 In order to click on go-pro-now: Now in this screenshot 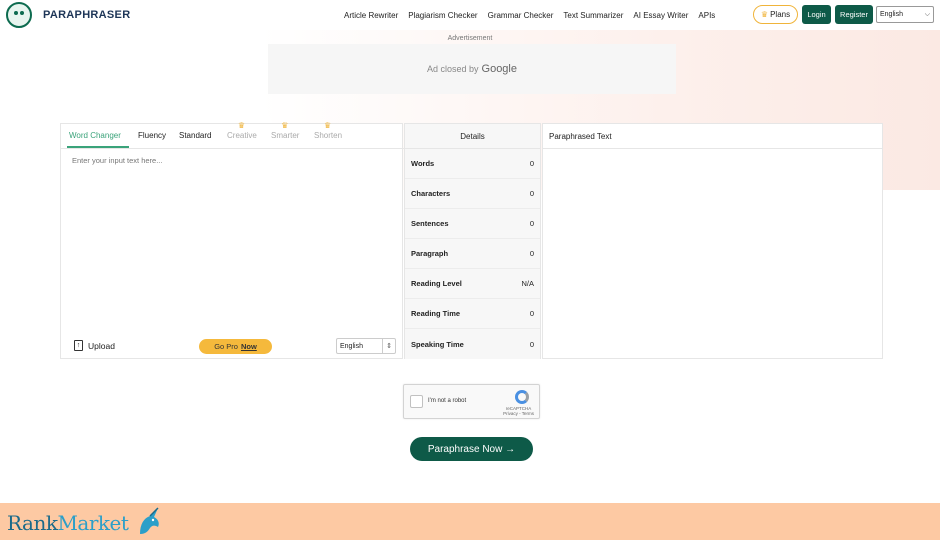, I will do `click(248, 346)`.